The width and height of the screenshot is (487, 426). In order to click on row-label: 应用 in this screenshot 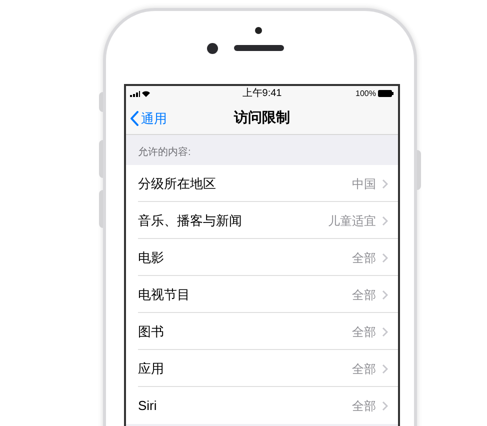, I will do `click(151, 369)`.